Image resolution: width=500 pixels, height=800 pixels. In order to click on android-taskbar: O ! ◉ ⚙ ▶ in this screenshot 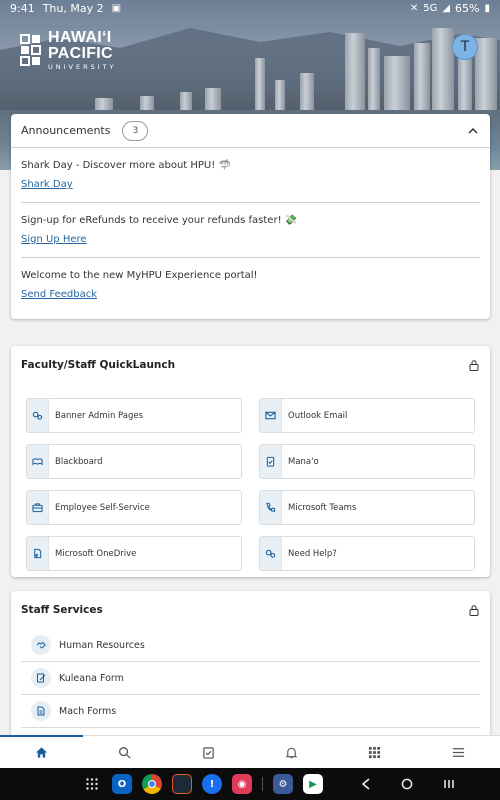, I will do `click(250, 784)`.